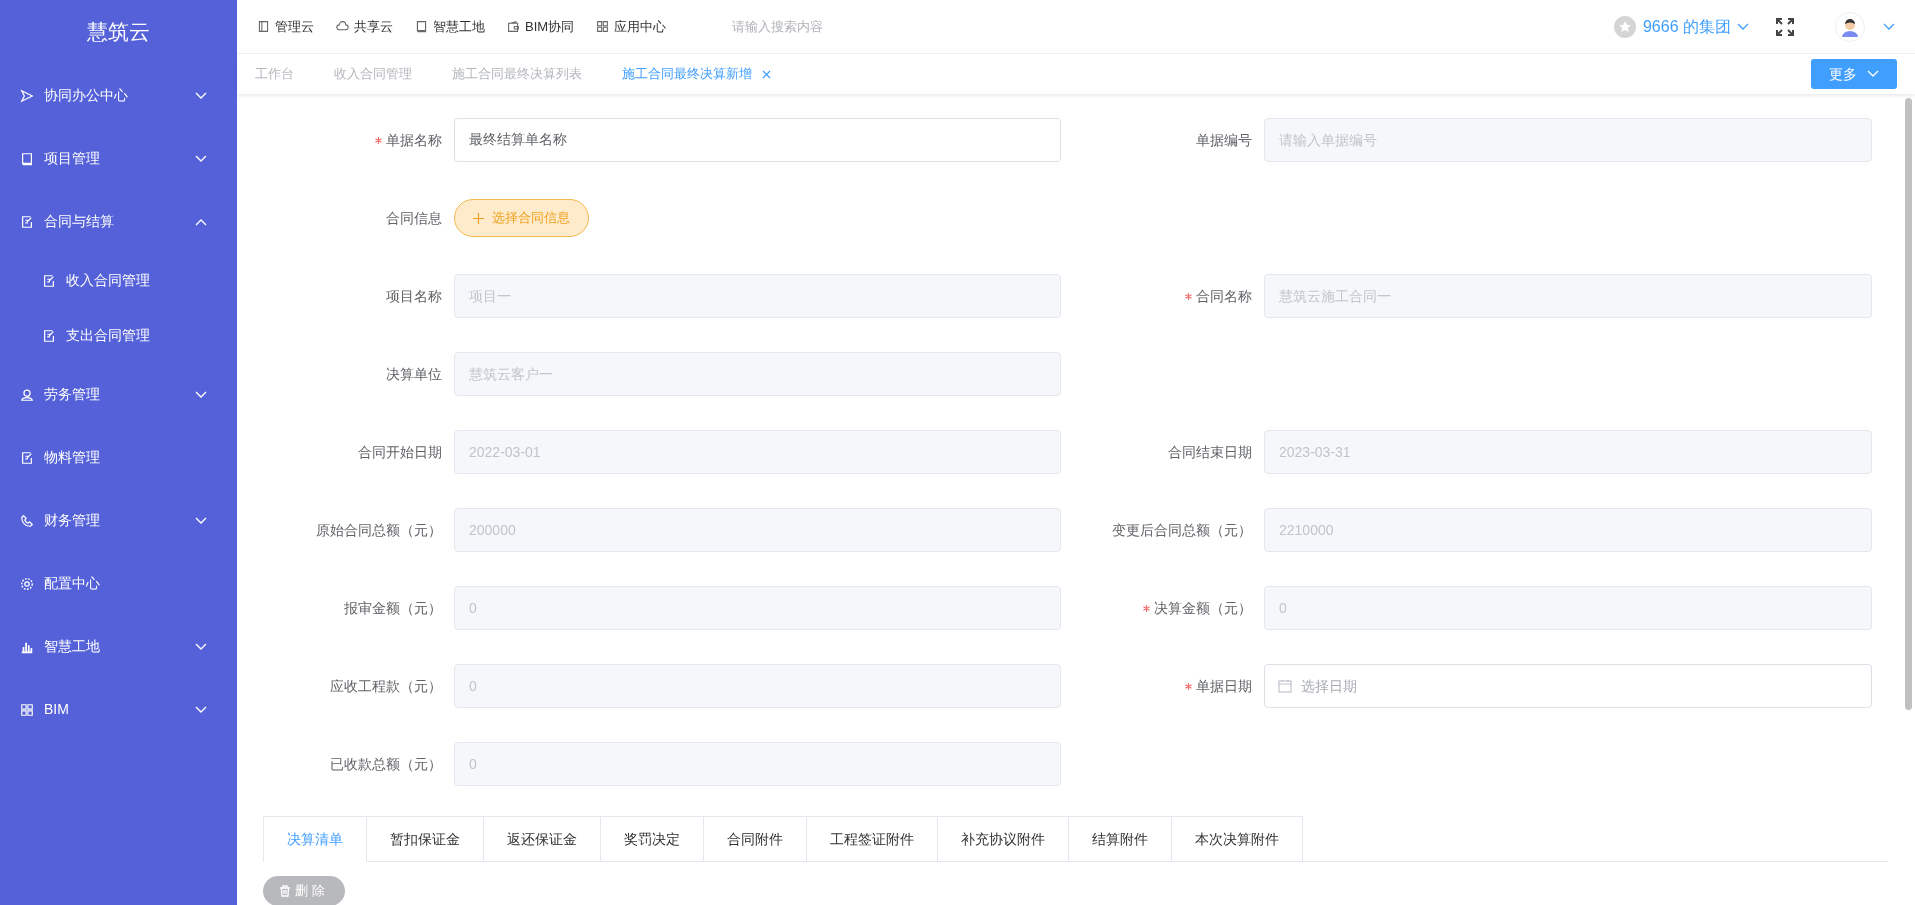  Describe the element at coordinates (766, 74) in the screenshot. I see `close-icon` at that location.